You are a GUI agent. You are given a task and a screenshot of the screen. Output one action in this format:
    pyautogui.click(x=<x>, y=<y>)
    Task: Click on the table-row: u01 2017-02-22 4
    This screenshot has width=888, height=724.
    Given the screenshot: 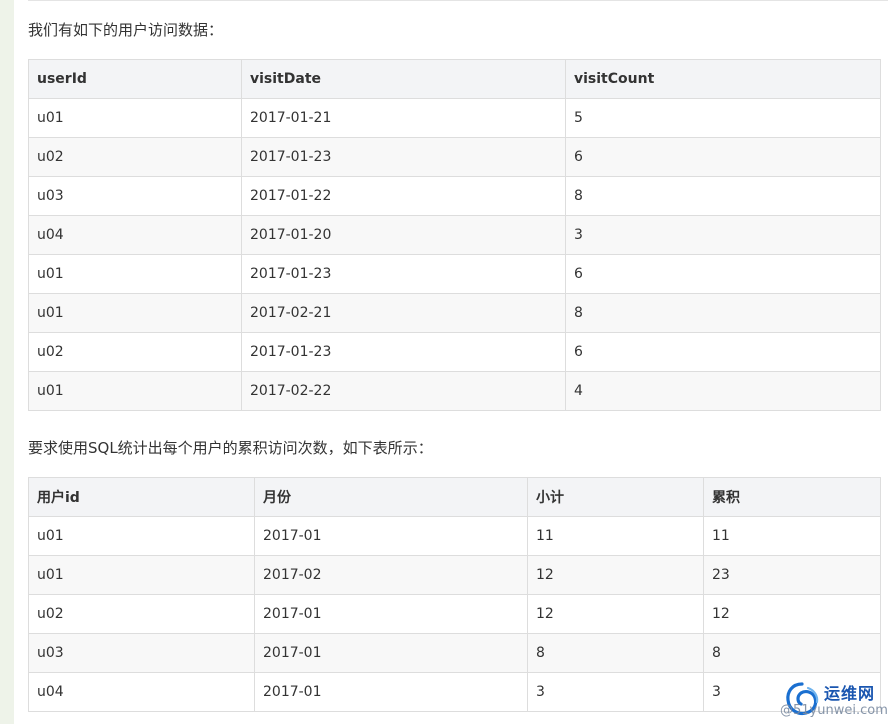 What is the action you would take?
    pyautogui.click(x=454, y=391)
    